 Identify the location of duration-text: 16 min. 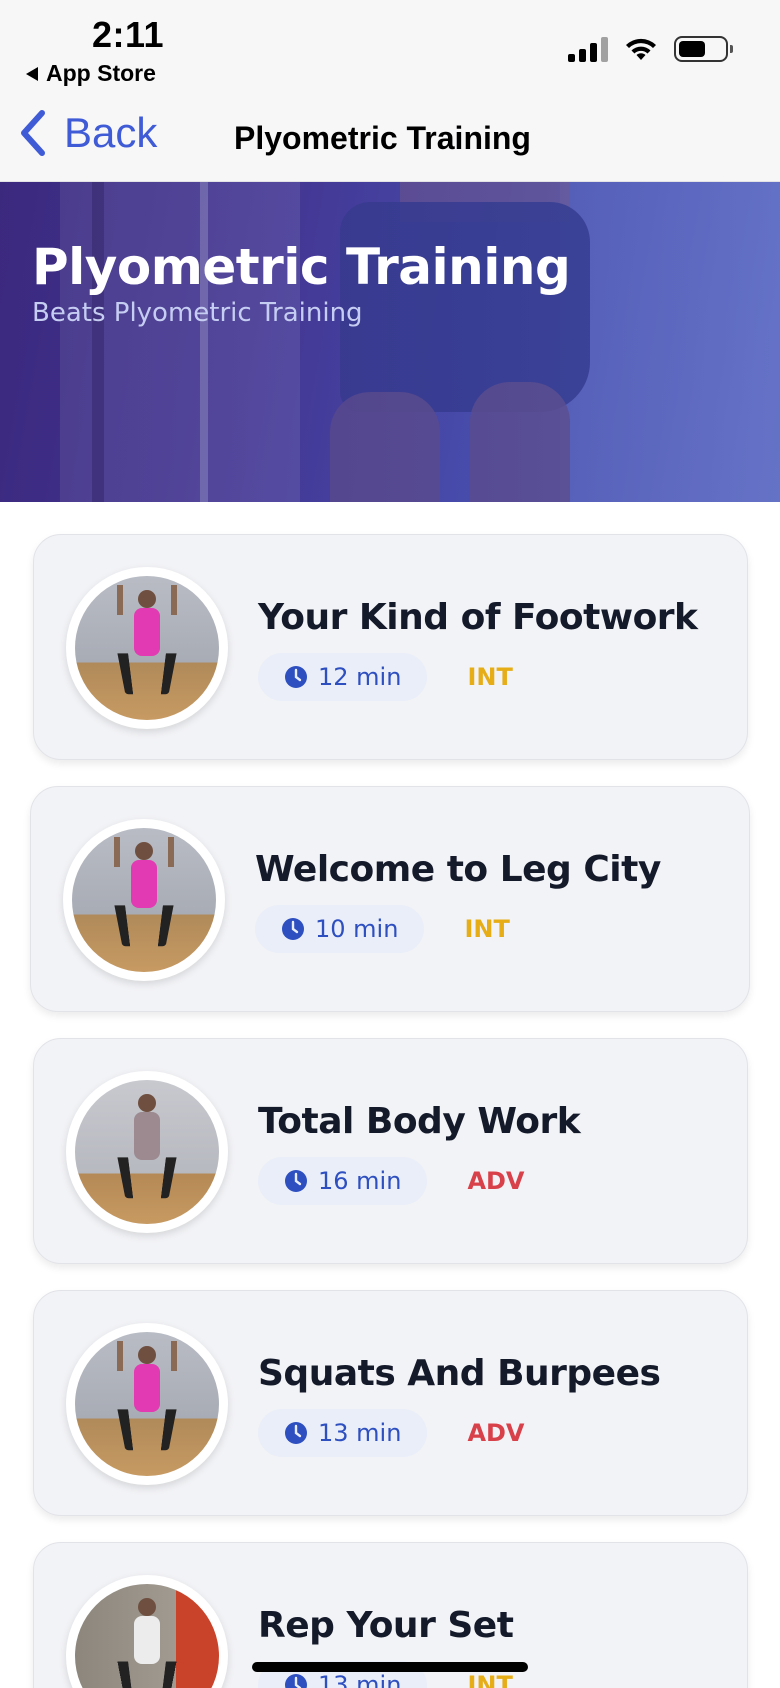
(360, 1181).